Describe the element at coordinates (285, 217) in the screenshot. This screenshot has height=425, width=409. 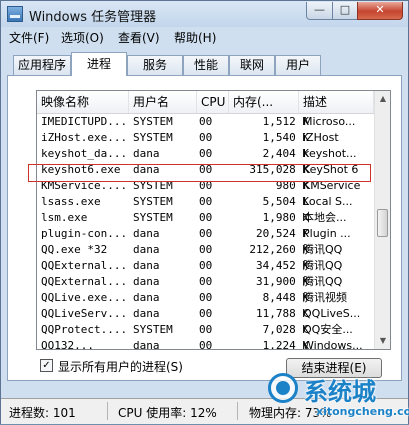
I see `cell-memory: 1,980 K` at that location.